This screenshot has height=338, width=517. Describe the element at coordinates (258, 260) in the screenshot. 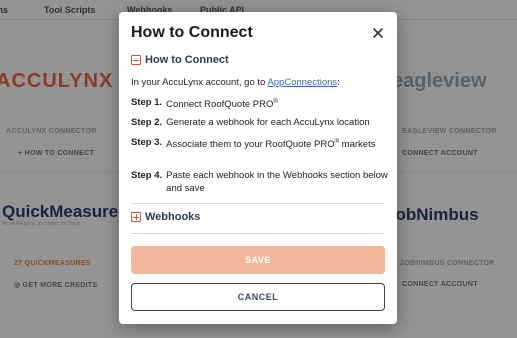

I see `save-button: SAVE` at that location.